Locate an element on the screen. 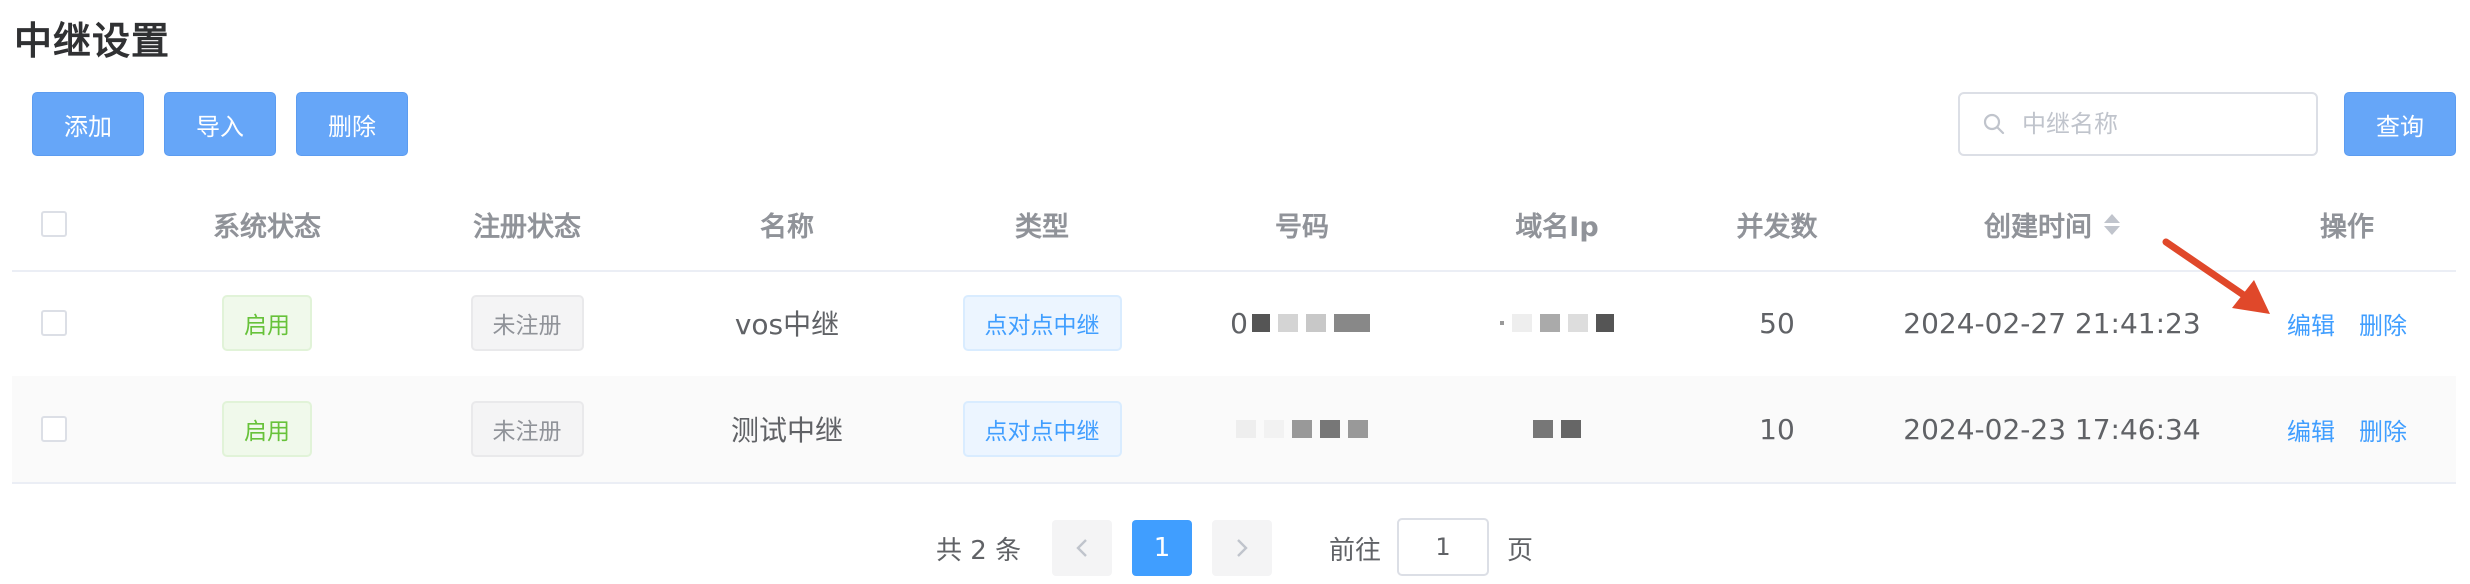  annotation-arrow-icon is located at coordinates (2216, 276).